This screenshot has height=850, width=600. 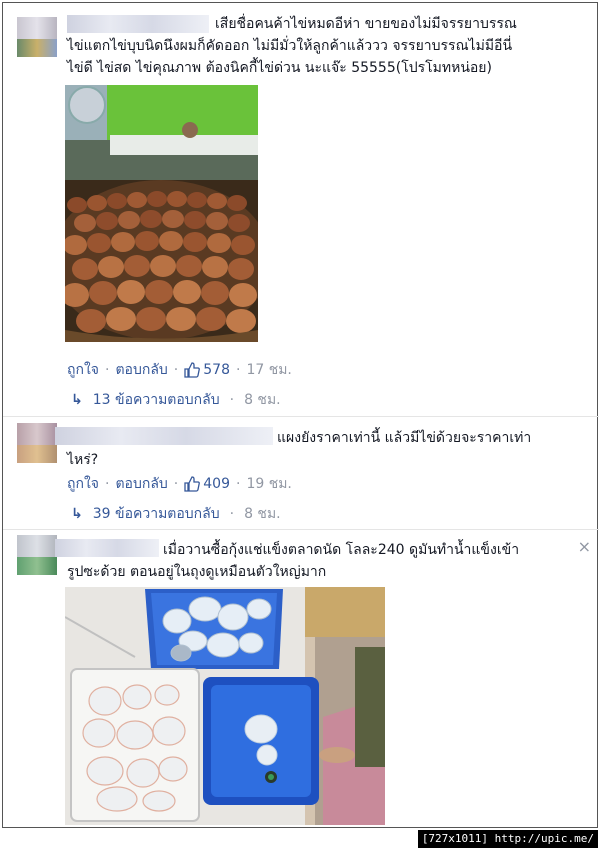 I want to click on comment-photo-shrimp, so click(x=225, y=706).